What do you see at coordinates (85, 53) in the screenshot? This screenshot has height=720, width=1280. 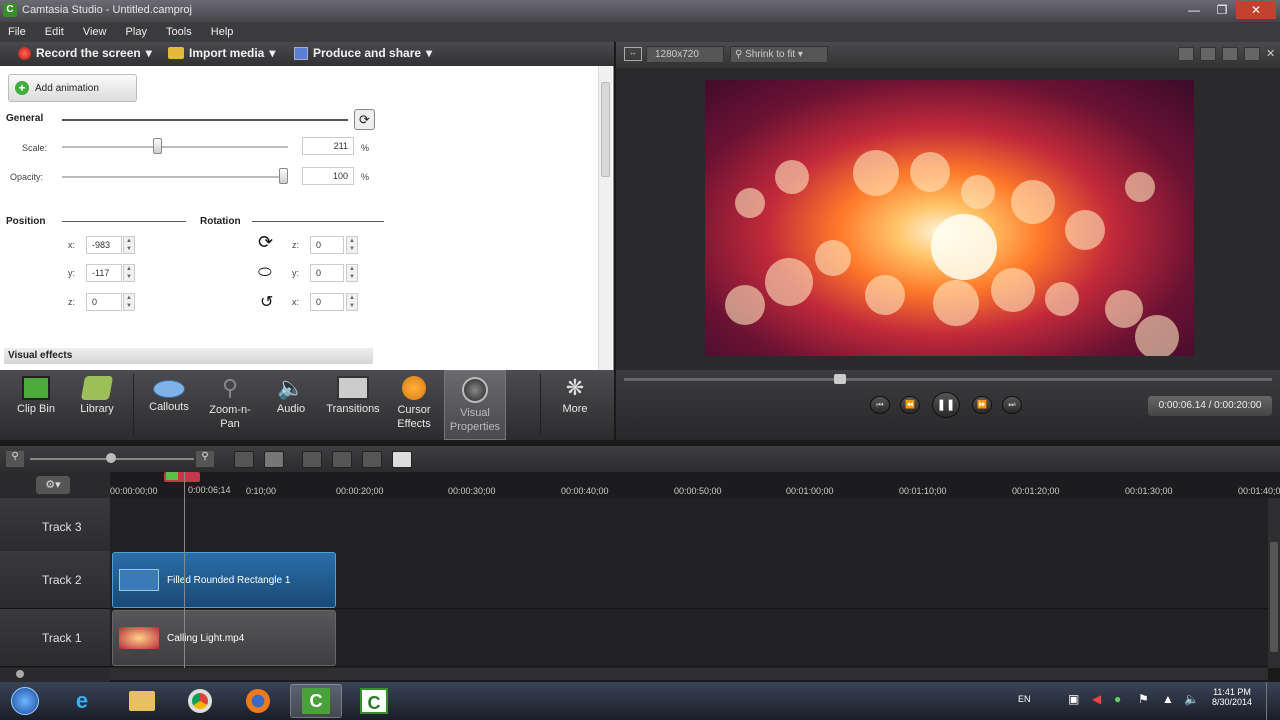 I see `record-screen-button: Record the screen ▾` at bounding box center [85, 53].